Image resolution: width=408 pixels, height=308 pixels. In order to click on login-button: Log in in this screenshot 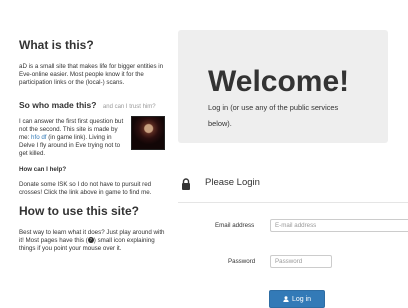, I will do `click(297, 299)`.